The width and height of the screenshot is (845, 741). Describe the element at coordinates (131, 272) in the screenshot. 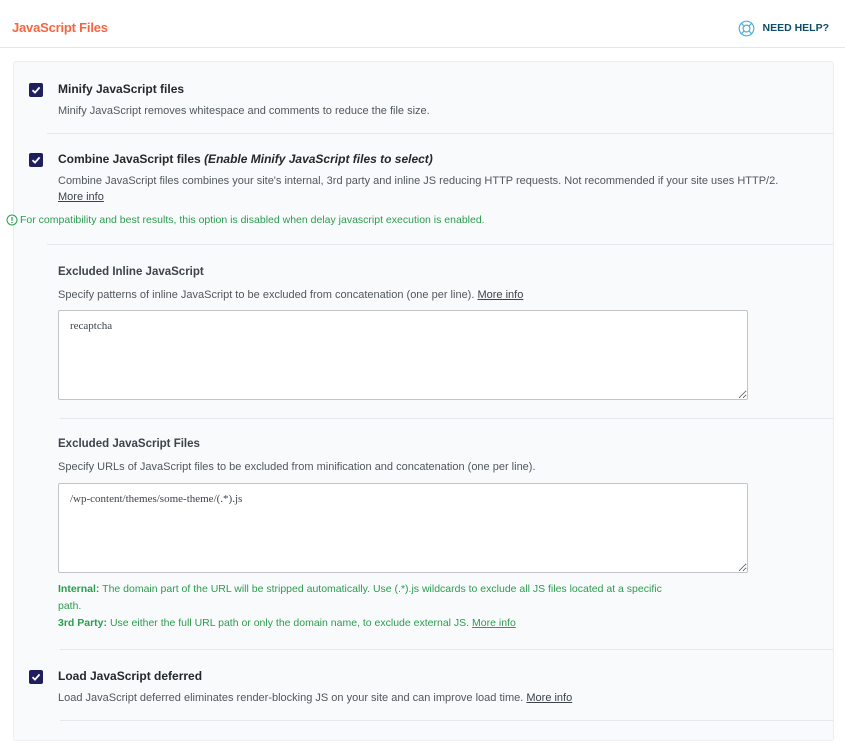

I see `excluded-inline-js-label: Excluded Inline JavaScript` at that location.